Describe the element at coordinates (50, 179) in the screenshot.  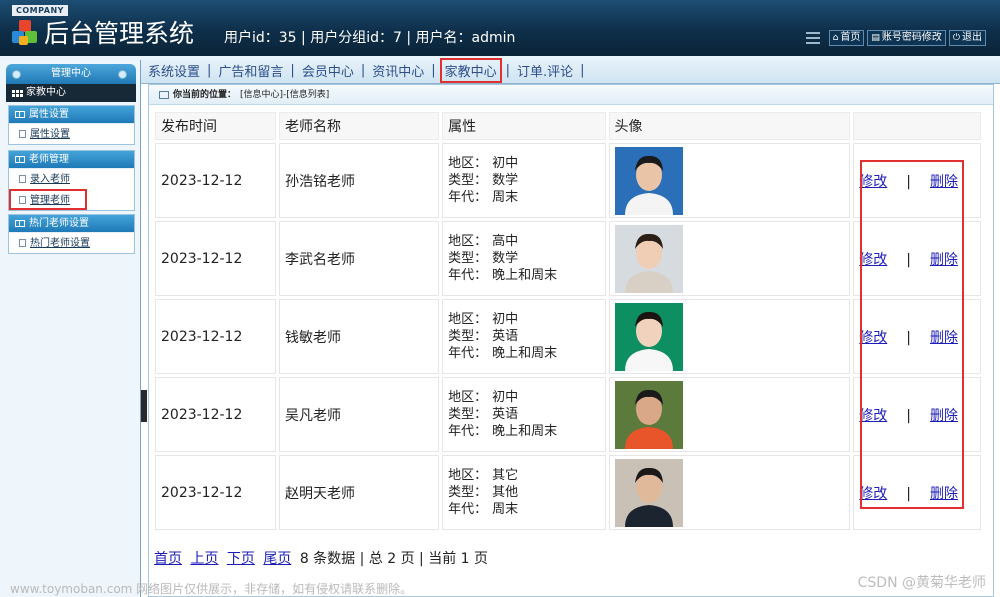
I see `sidebar-item-label: 录入老师` at that location.